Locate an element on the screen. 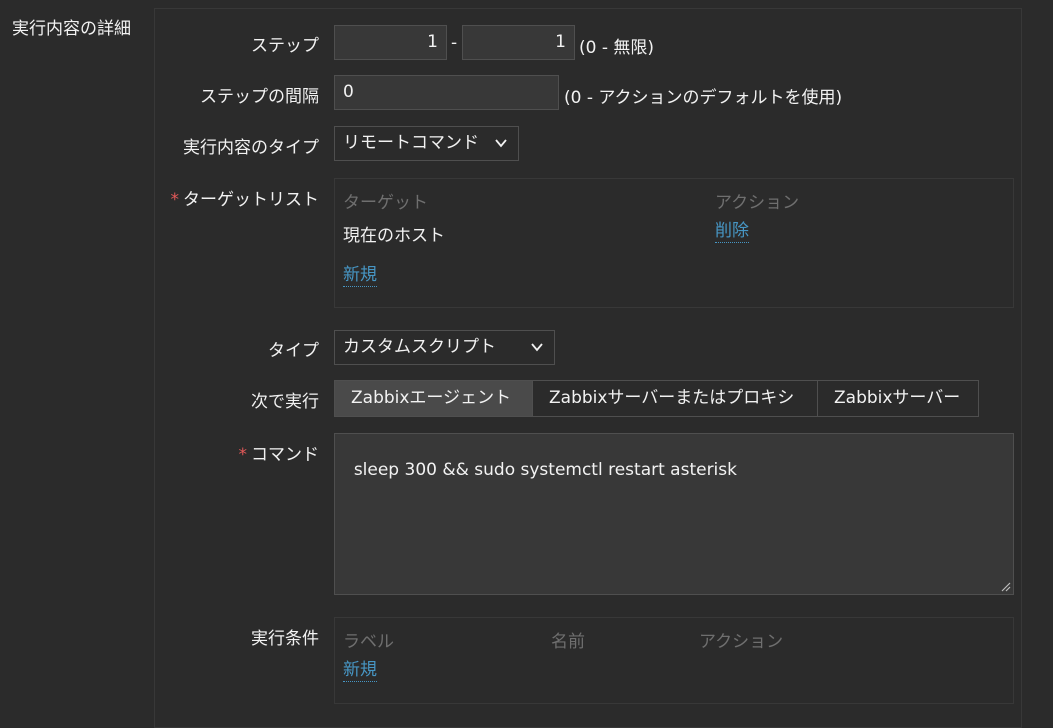 The image size is (1053, 728). step-to-input: 1 is located at coordinates (518, 42).